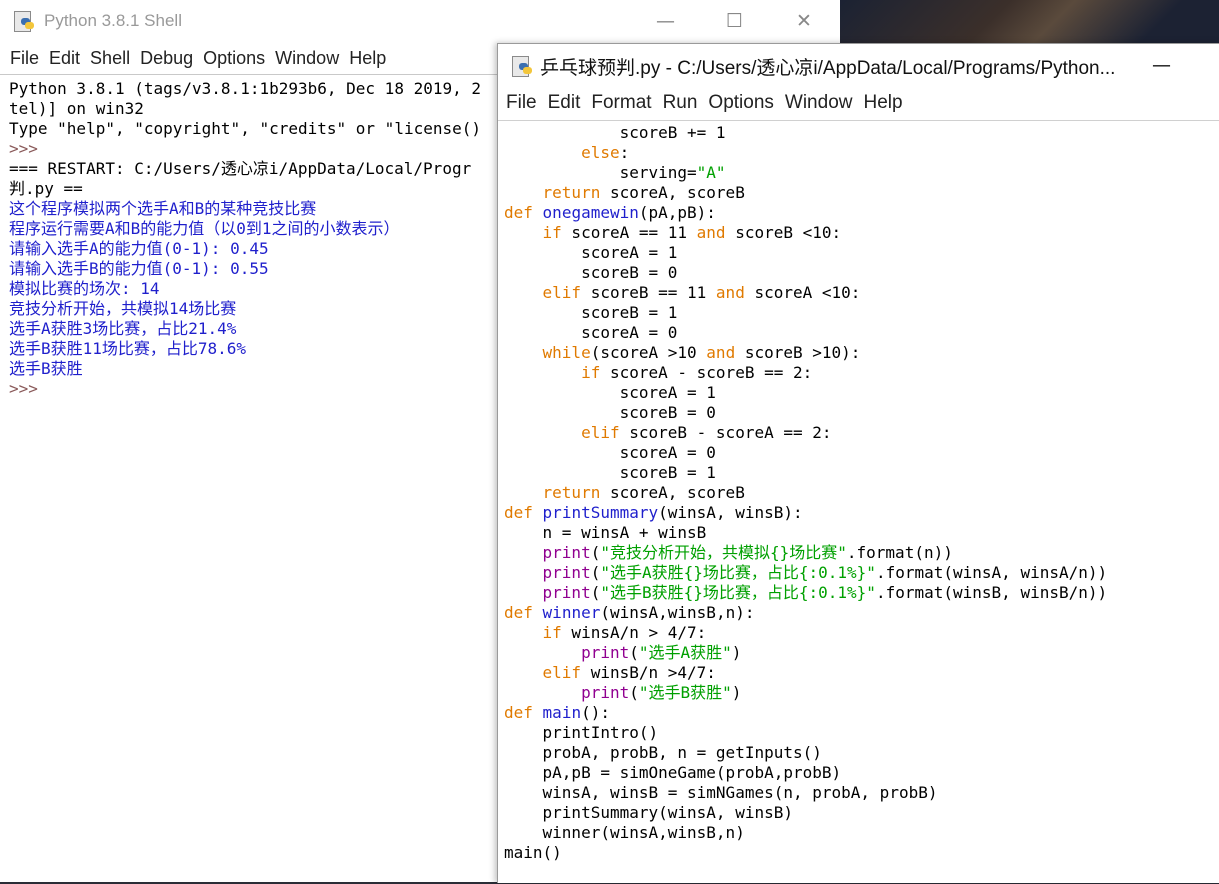  Describe the element at coordinates (692, 232) in the screenshot. I see `code-line: if scoreA == 11 and scoreB <10:` at that location.